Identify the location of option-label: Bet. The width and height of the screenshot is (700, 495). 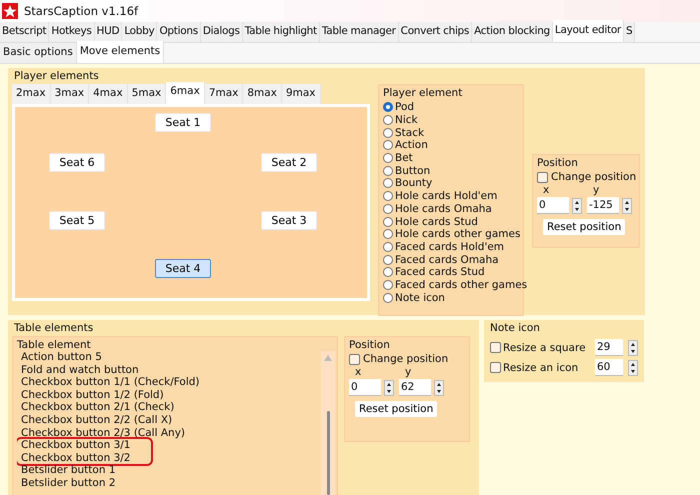
(404, 158).